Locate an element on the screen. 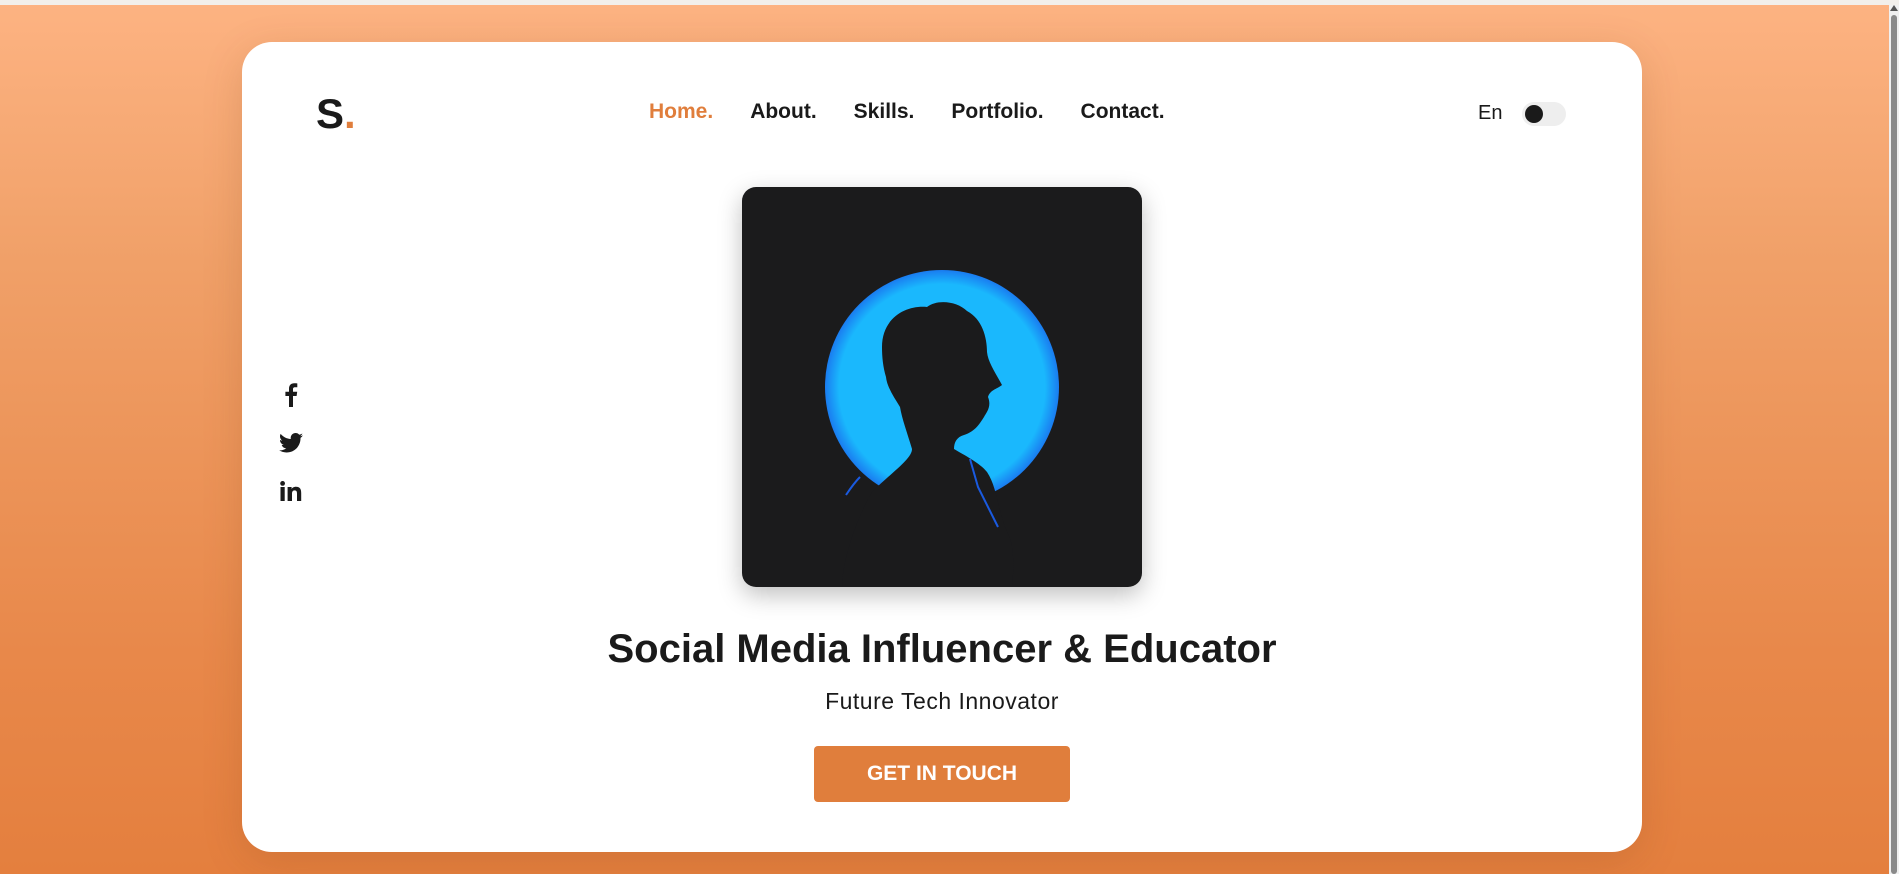 The image size is (1899, 874). profile-photo is located at coordinates (942, 387).